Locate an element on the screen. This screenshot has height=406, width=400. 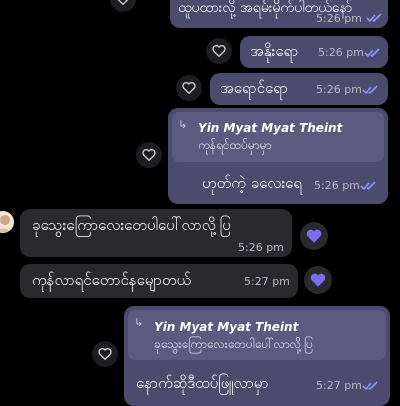
message-bubble-outgoing: အနိုးရော 5:26 pm is located at coordinates (314, 52).